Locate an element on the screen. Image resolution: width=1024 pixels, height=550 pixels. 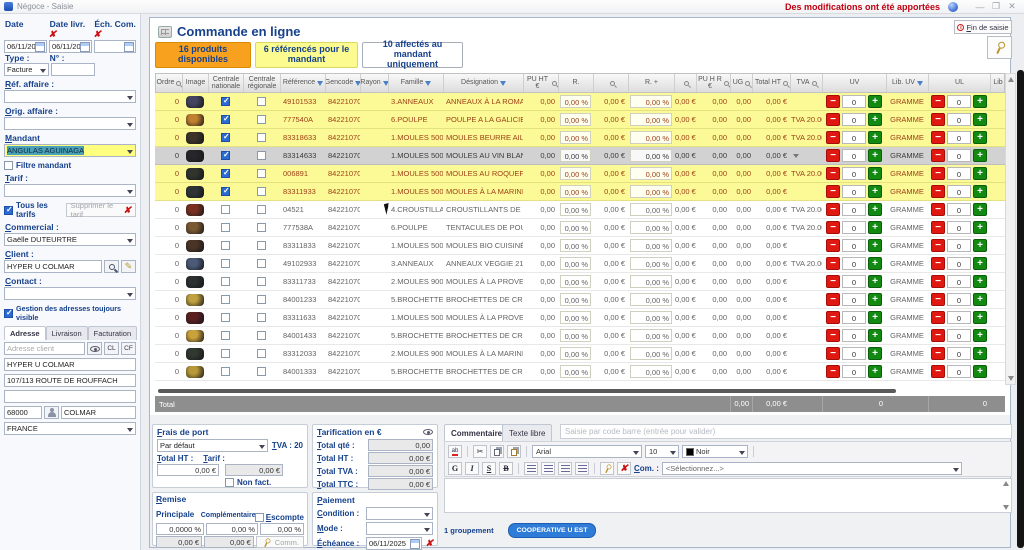
address-line1-input: HYPER U COLMAR is located at coordinates (70, 364).